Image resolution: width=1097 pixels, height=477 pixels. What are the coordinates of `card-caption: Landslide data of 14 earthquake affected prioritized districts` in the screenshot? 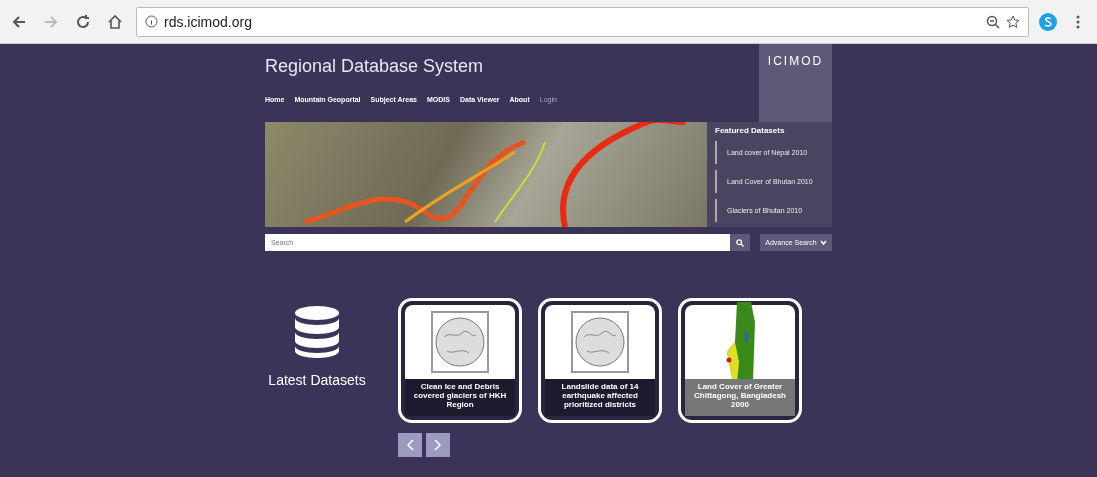 It's located at (600, 397).